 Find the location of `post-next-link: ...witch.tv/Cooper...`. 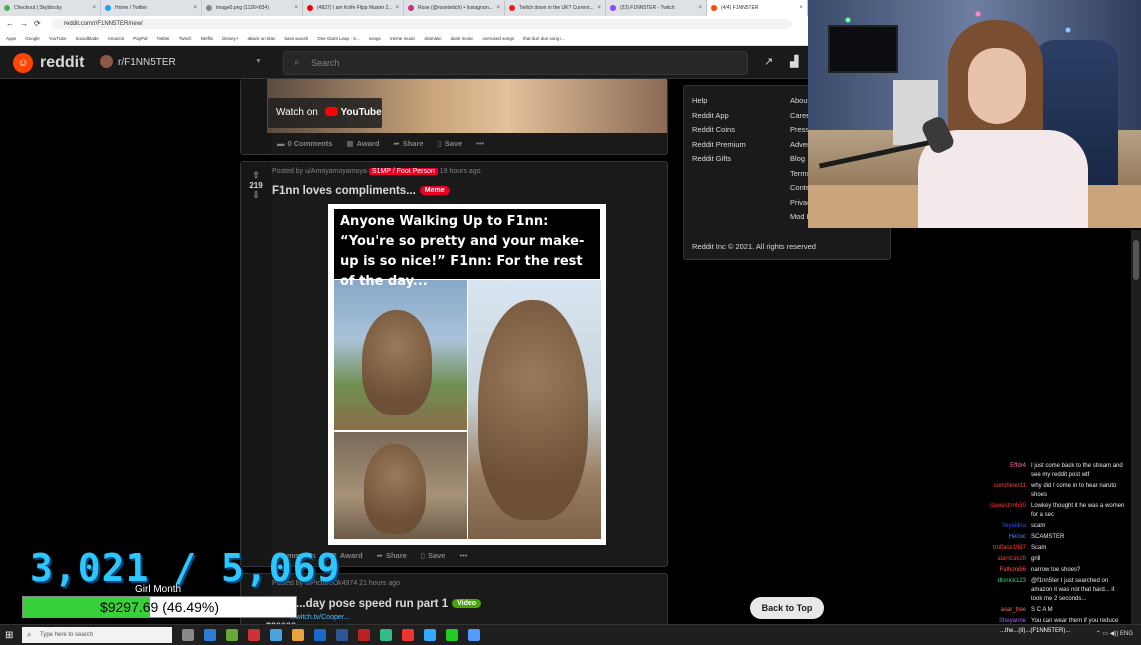

post-next-link: ...witch.tv/Cooper... is located at coordinates (320, 617).